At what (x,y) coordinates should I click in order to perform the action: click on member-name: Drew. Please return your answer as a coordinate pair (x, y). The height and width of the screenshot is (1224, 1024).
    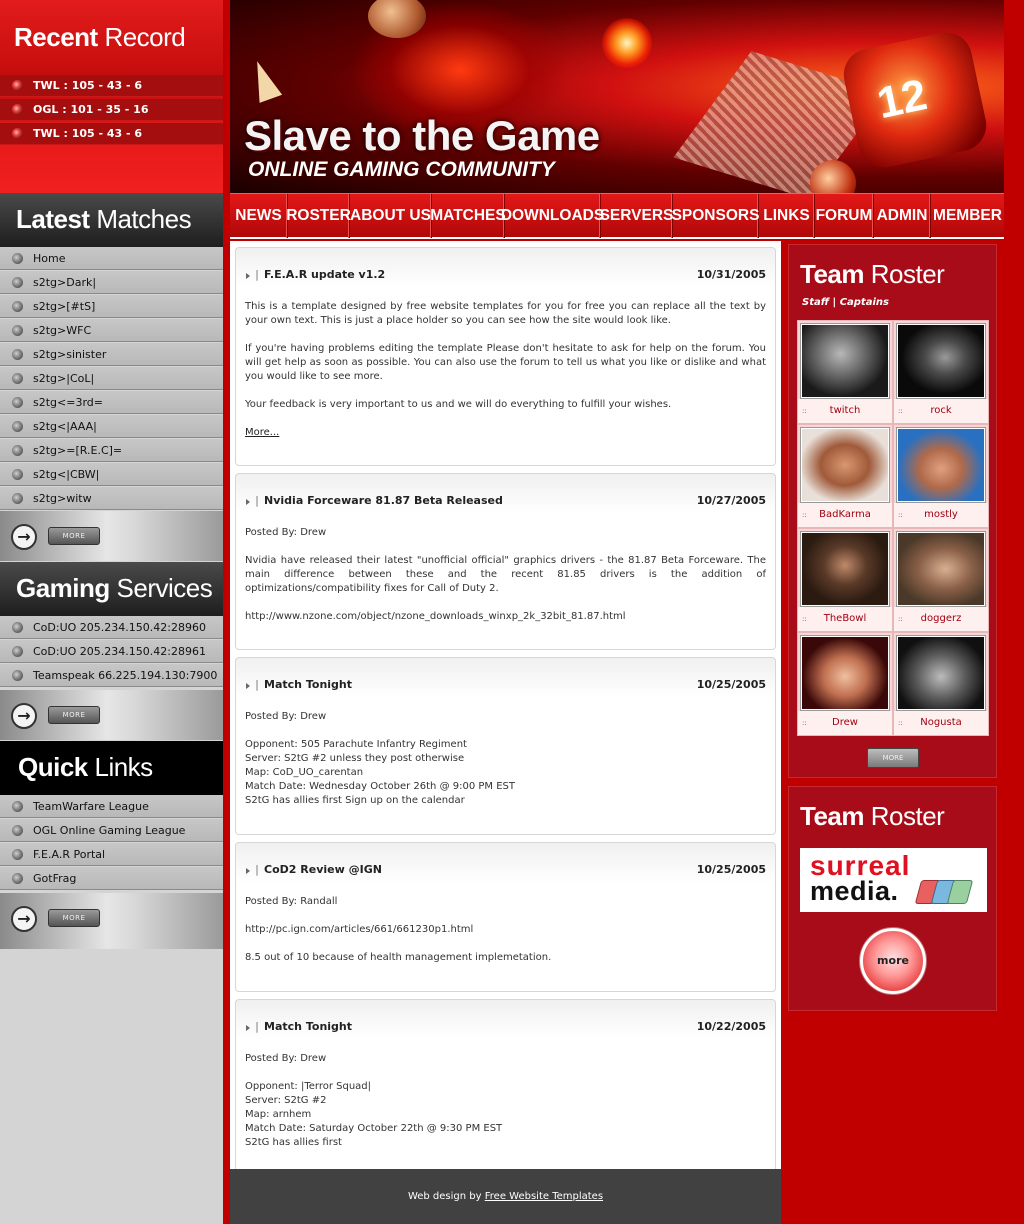
    Looking at the image, I should click on (845, 723).